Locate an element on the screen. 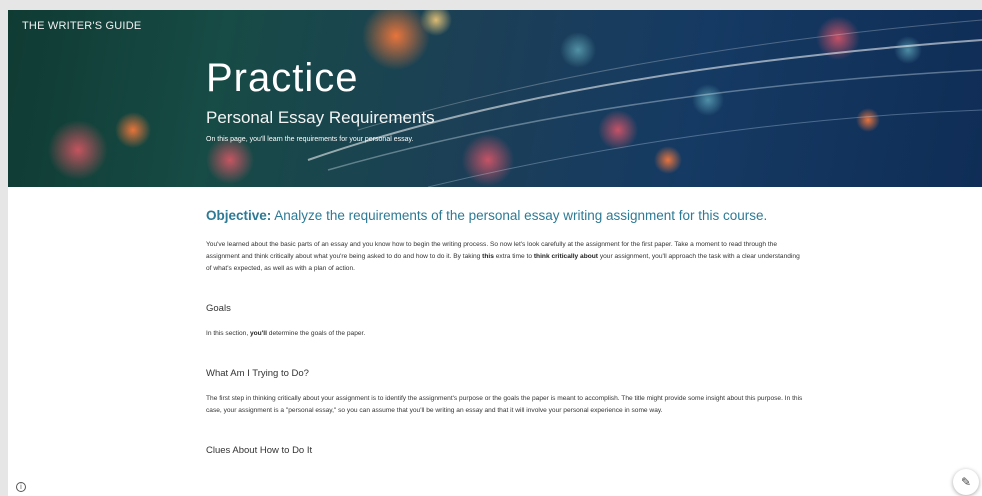  goals-text-1: In this section, is located at coordinates (228, 333).